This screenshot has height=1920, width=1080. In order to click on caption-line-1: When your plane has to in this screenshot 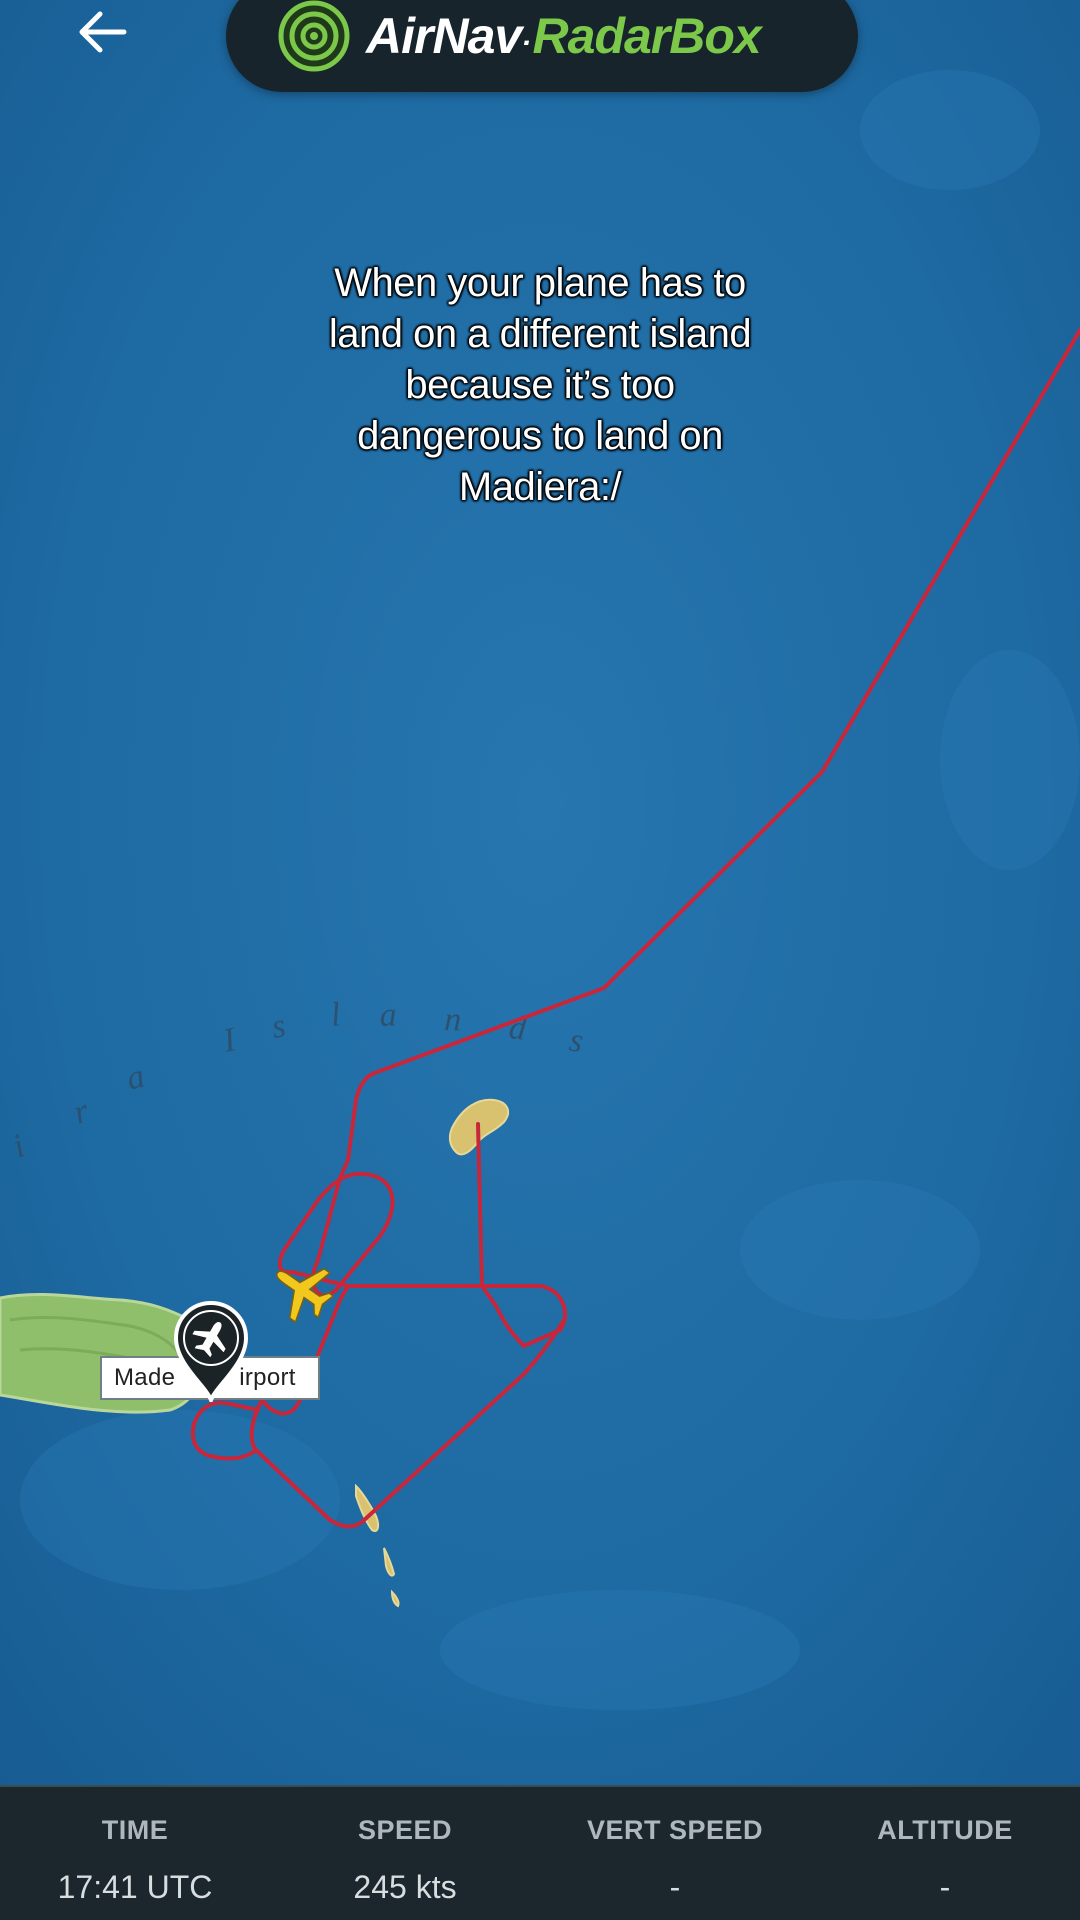, I will do `click(540, 283)`.